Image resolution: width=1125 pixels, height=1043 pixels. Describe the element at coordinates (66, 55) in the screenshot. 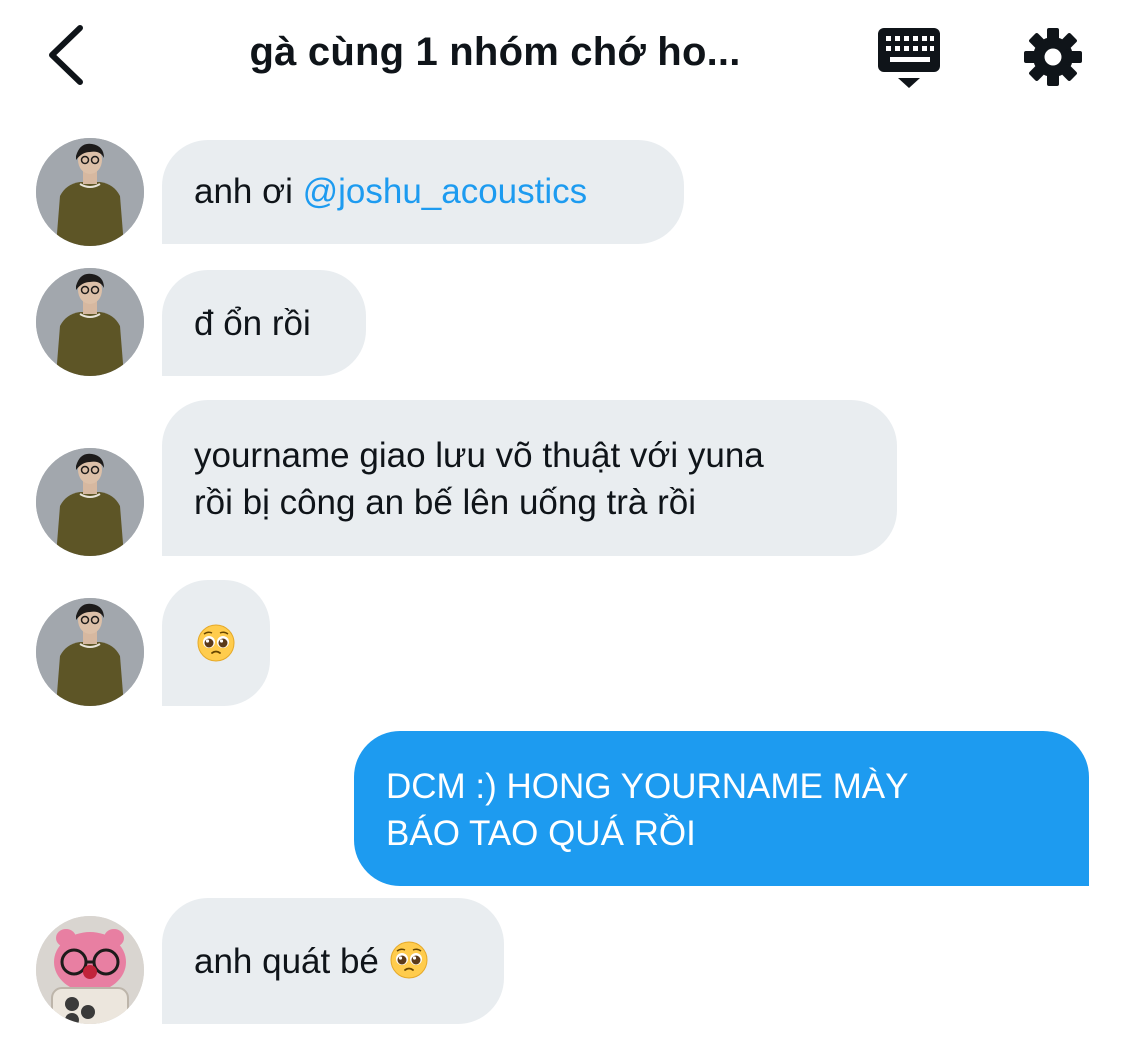

I see `chevron-left-icon` at that location.